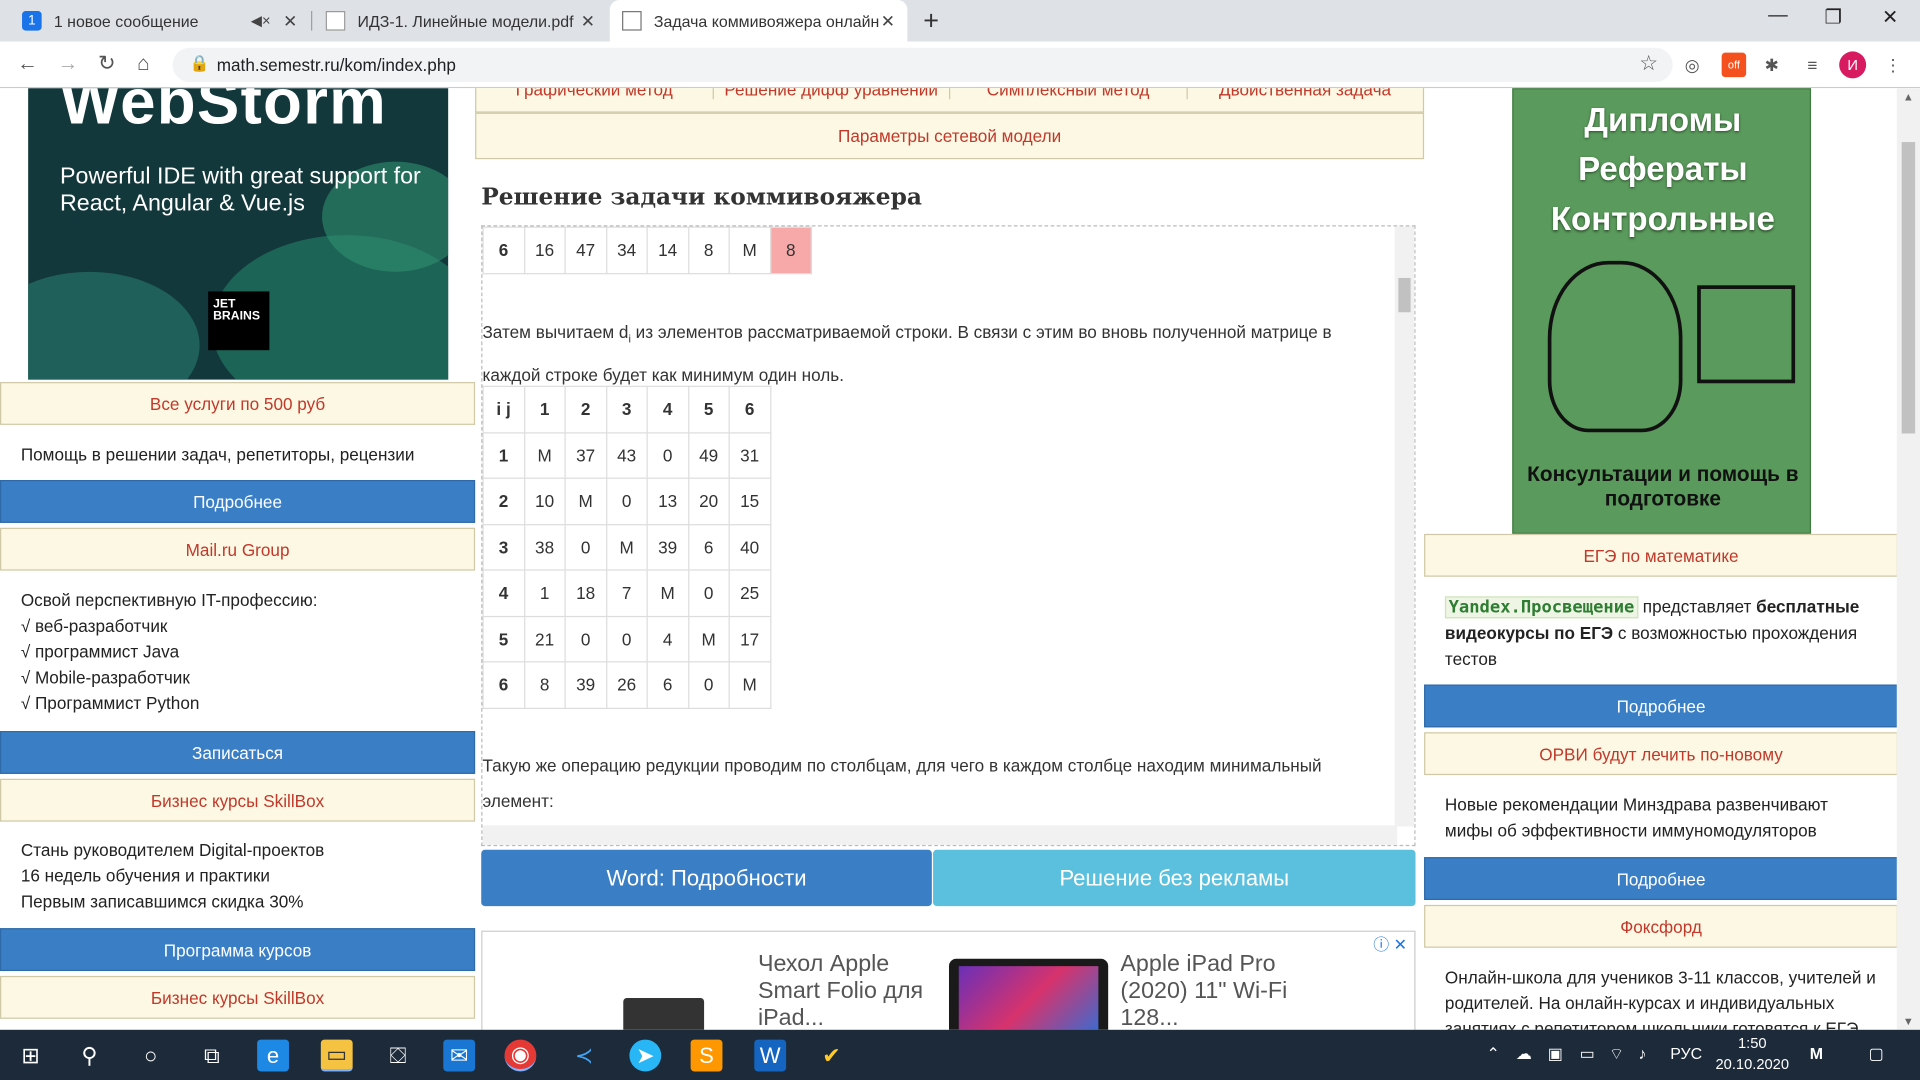 This screenshot has width=1920, height=1080. What do you see at coordinates (68, 63) in the screenshot?
I see `forward-icon: →` at bounding box center [68, 63].